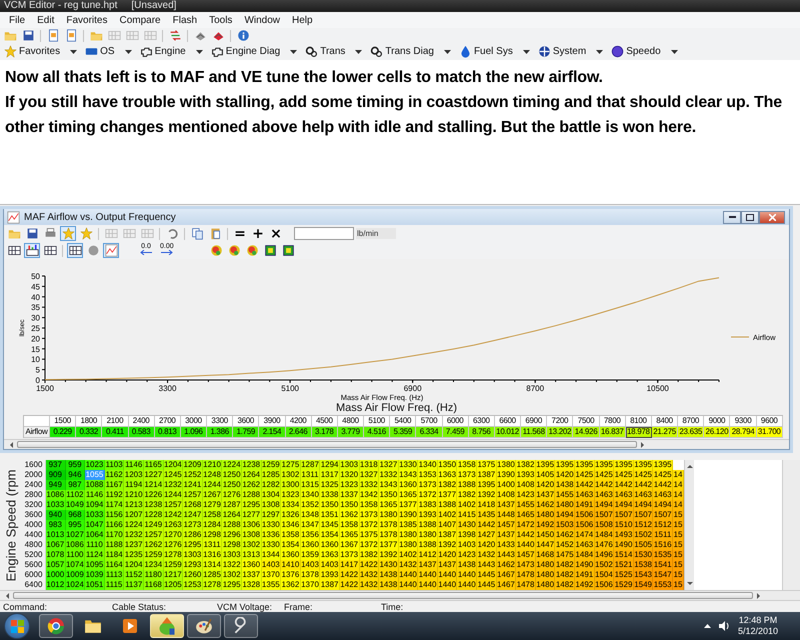  What do you see at coordinates (232, 545) in the screenshot?
I see `table-cell: 1298` at bounding box center [232, 545].